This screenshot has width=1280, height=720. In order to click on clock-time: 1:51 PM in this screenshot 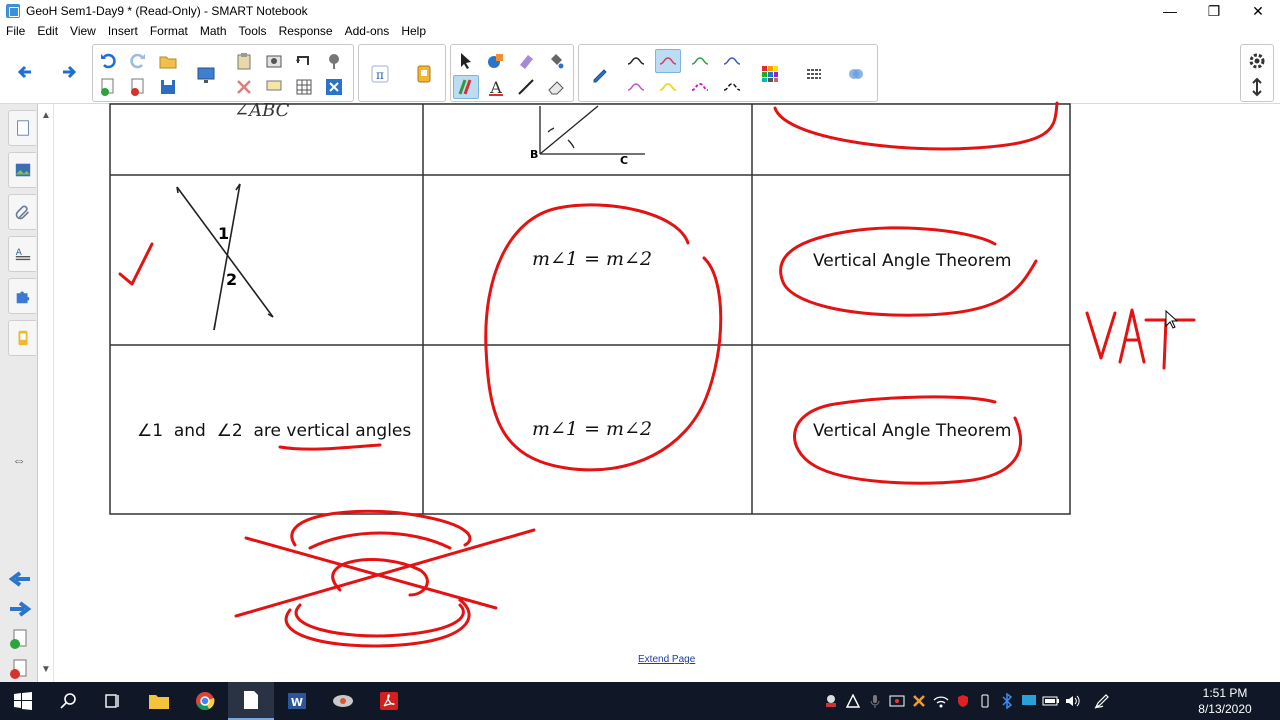, I will do `click(1225, 693)`.